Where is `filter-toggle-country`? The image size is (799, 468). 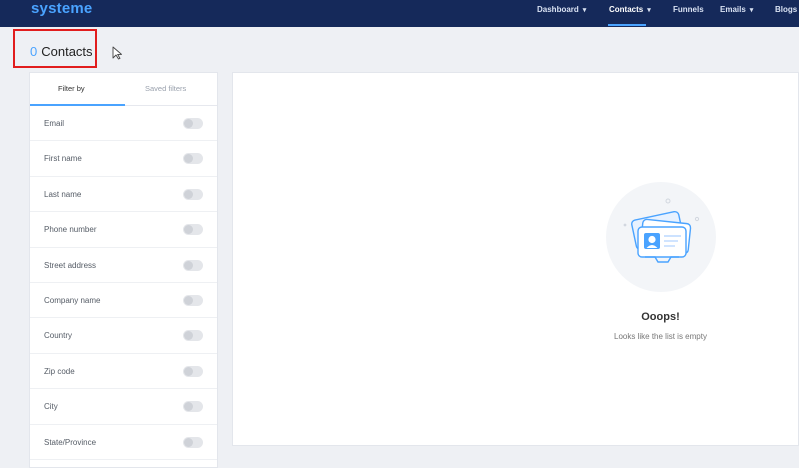
filter-toggle-country is located at coordinates (193, 336).